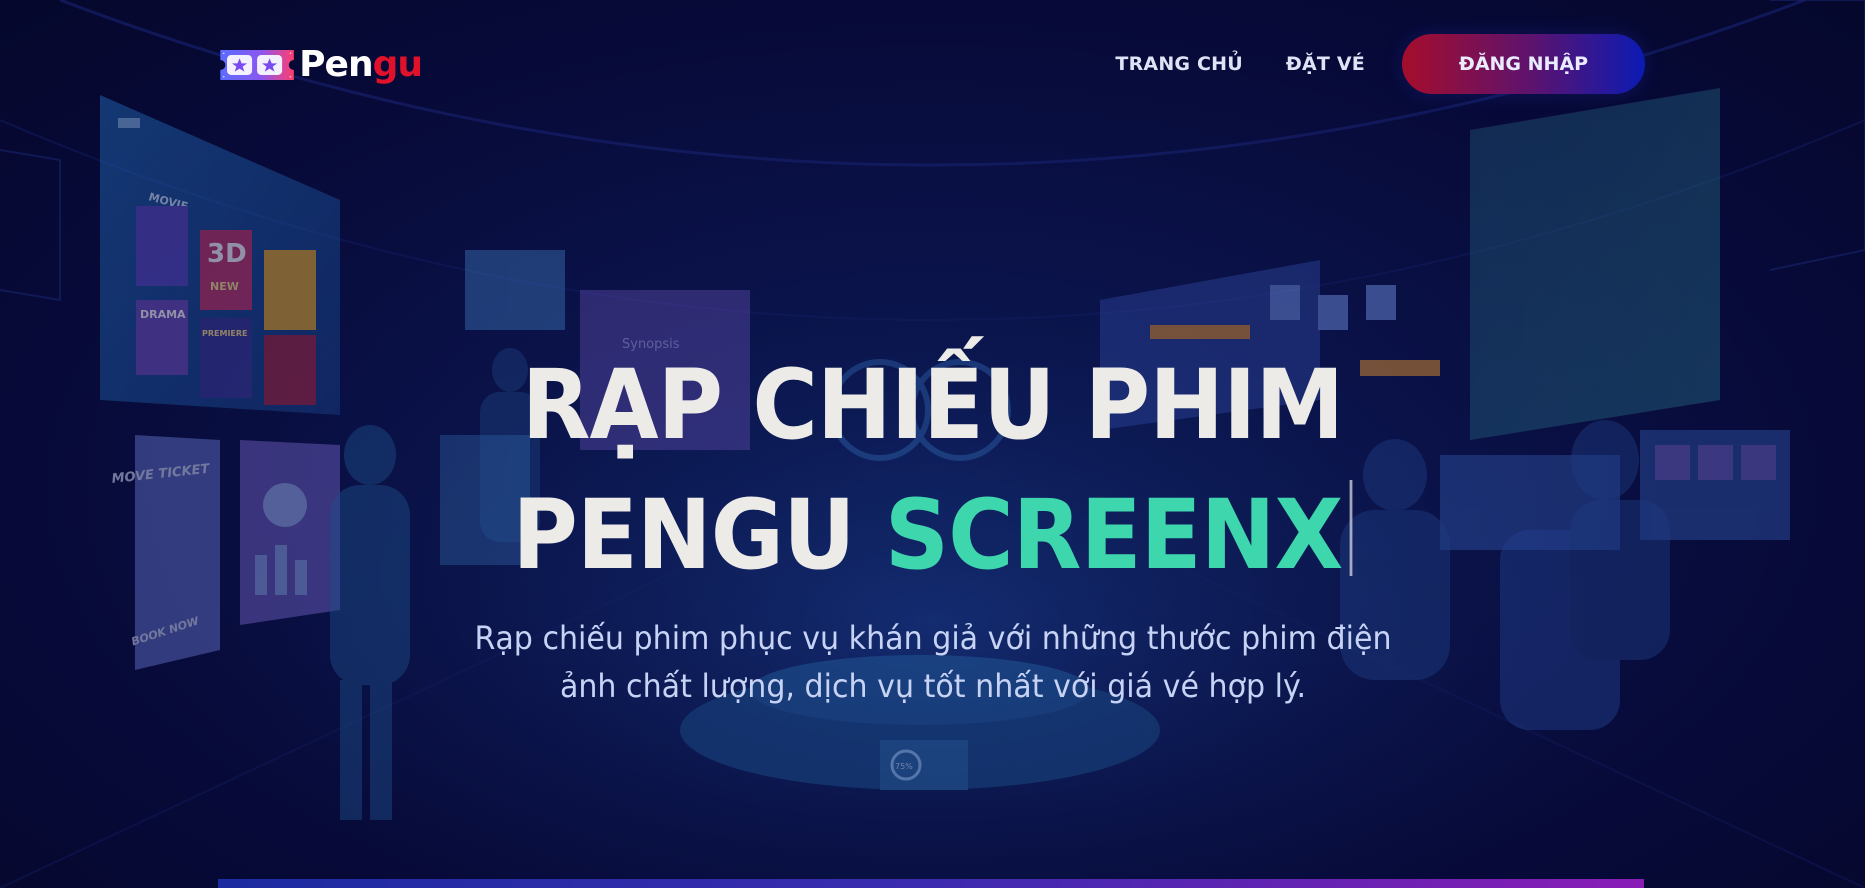 The width and height of the screenshot is (1865, 888). I want to click on main-nav: TRANG CHỦ ĐẶT VÉ ĐĂNG NHẬP, so click(1380, 64).